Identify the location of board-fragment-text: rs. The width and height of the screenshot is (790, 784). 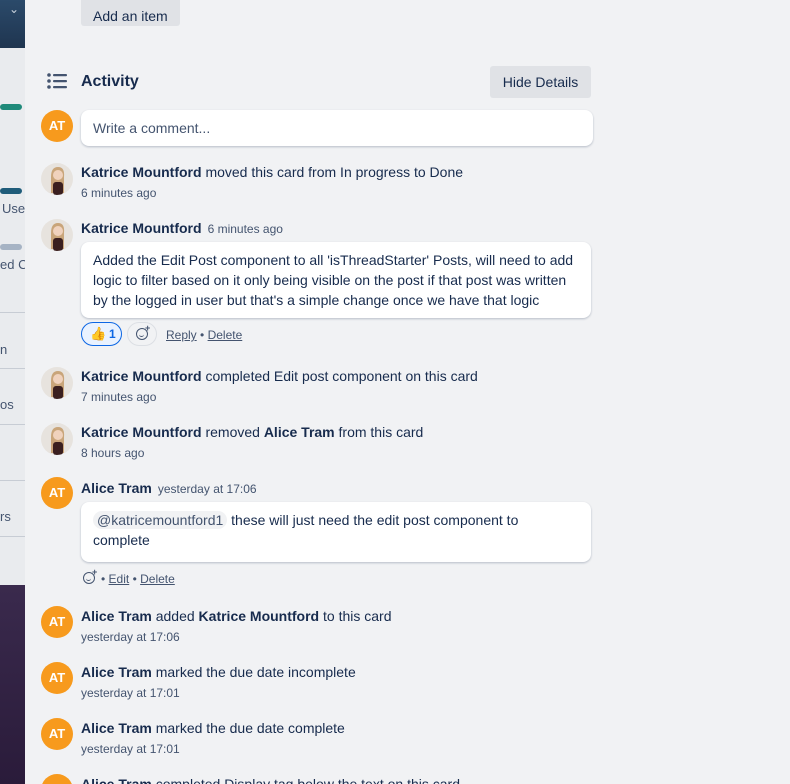
(5, 516).